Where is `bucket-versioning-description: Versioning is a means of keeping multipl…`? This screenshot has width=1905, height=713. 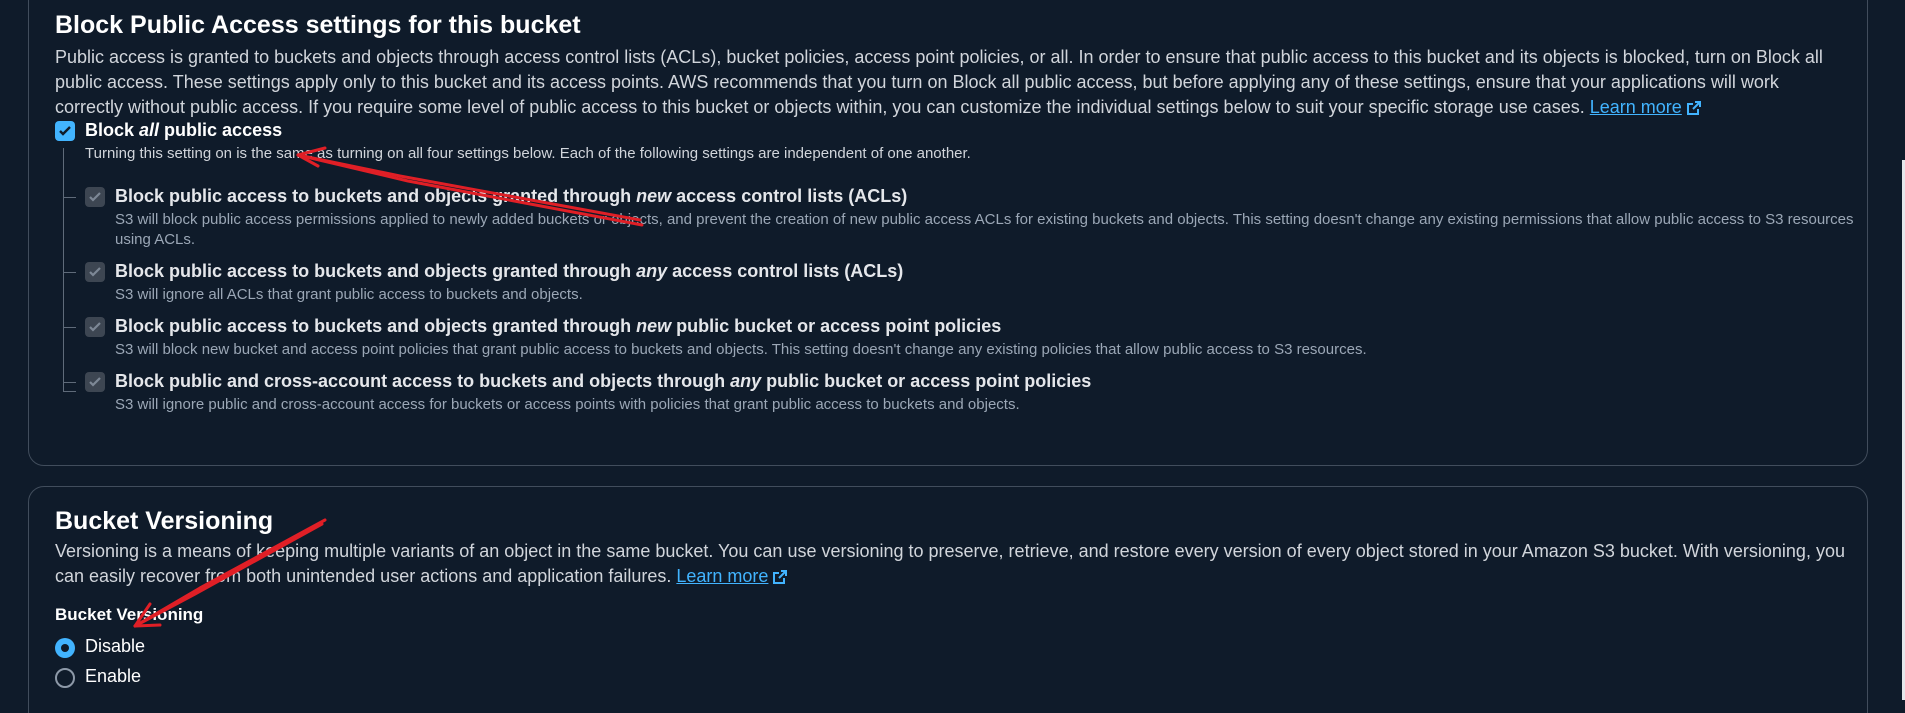 bucket-versioning-description: Versioning is a means of keeping multipl… is located at coordinates (950, 564).